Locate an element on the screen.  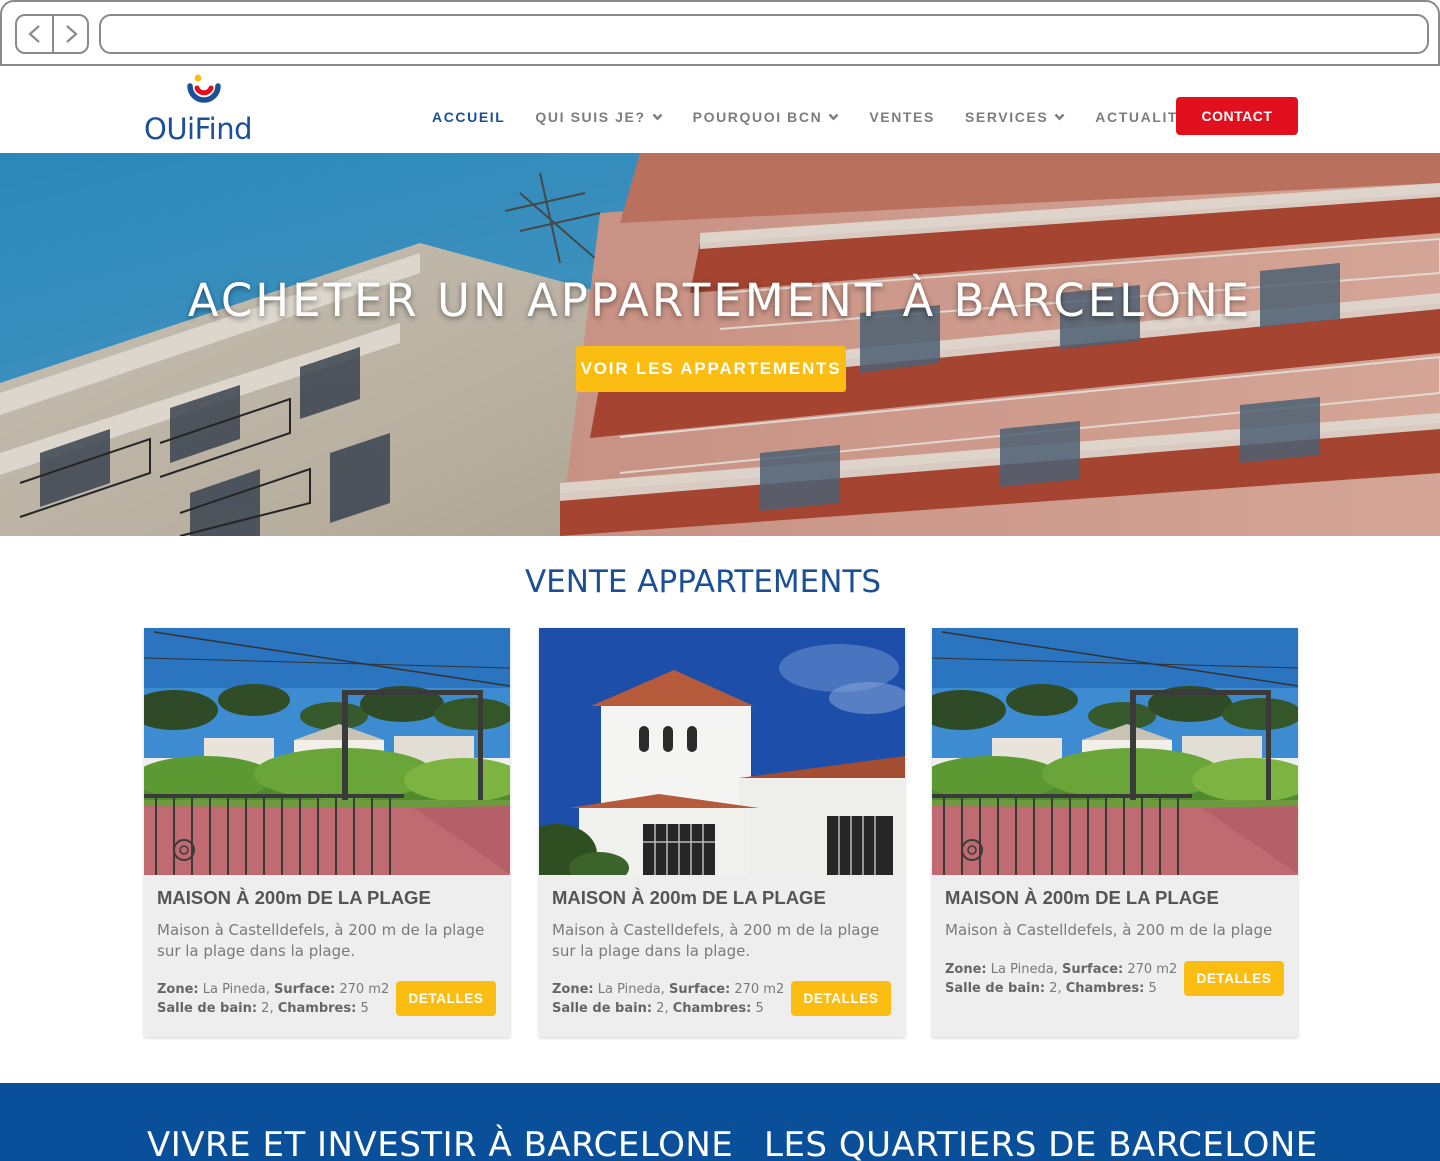
hero-title: ACHETER UN APPARTEMENT À BARCELONE is located at coordinates (720, 300).